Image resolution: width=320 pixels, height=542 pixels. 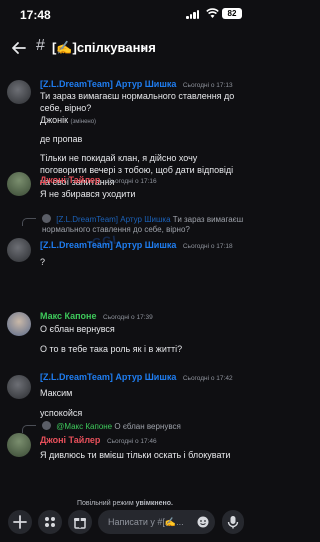 I want to click on message-line: ?, so click(x=43, y=262).